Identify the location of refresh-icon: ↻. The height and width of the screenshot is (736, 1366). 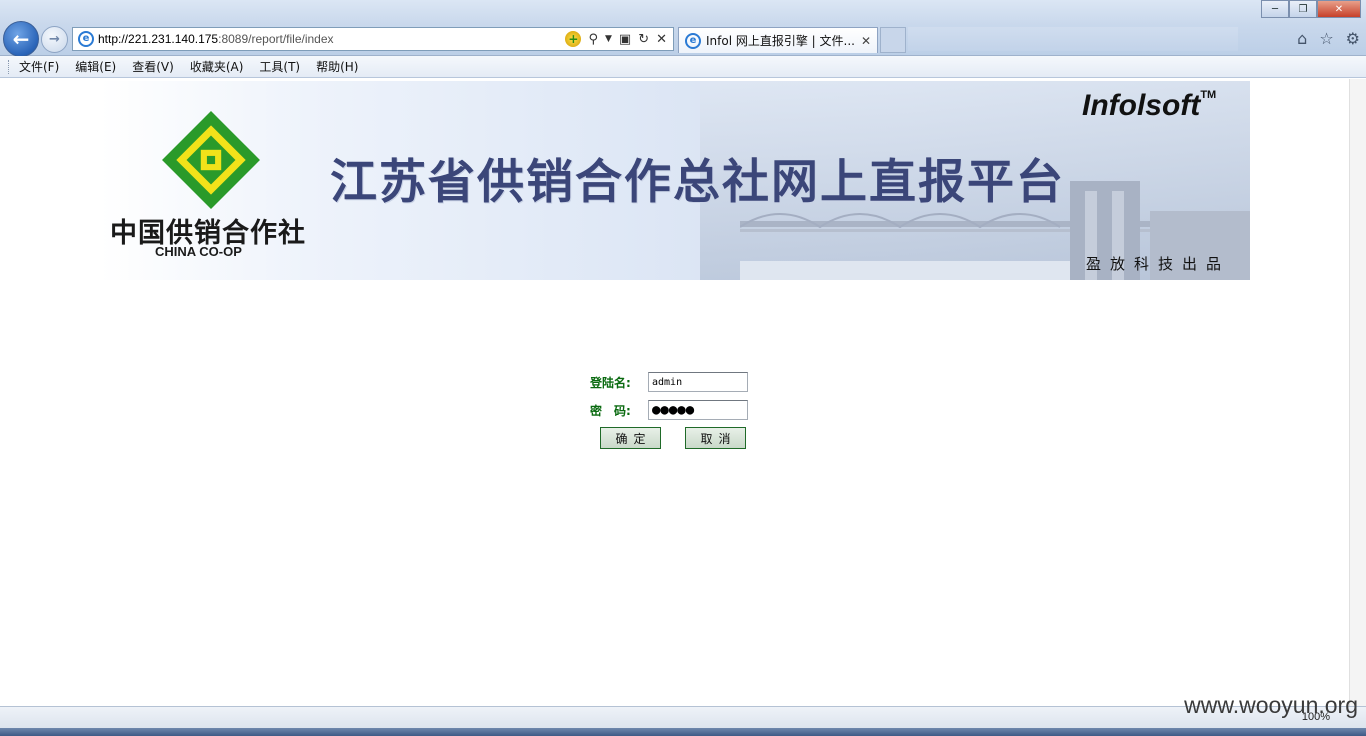
(643, 39).